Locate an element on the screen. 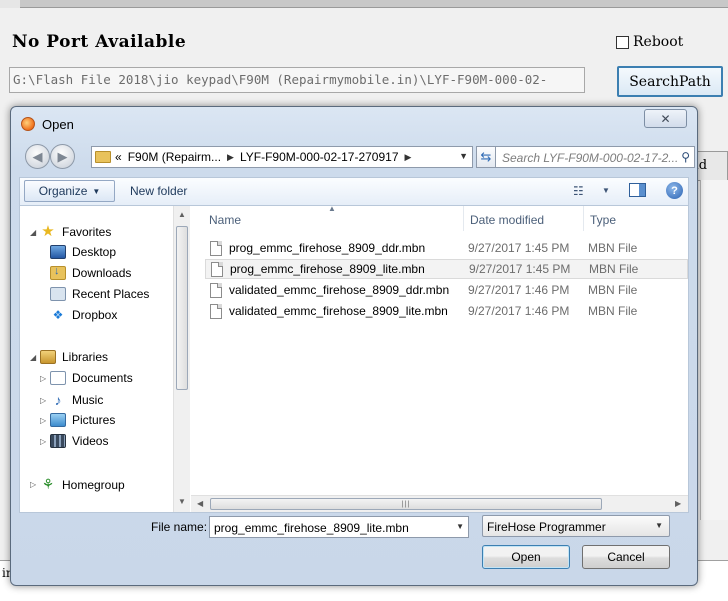 The image size is (728, 601). preview-pane-icon is located at coordinates (637, 190).